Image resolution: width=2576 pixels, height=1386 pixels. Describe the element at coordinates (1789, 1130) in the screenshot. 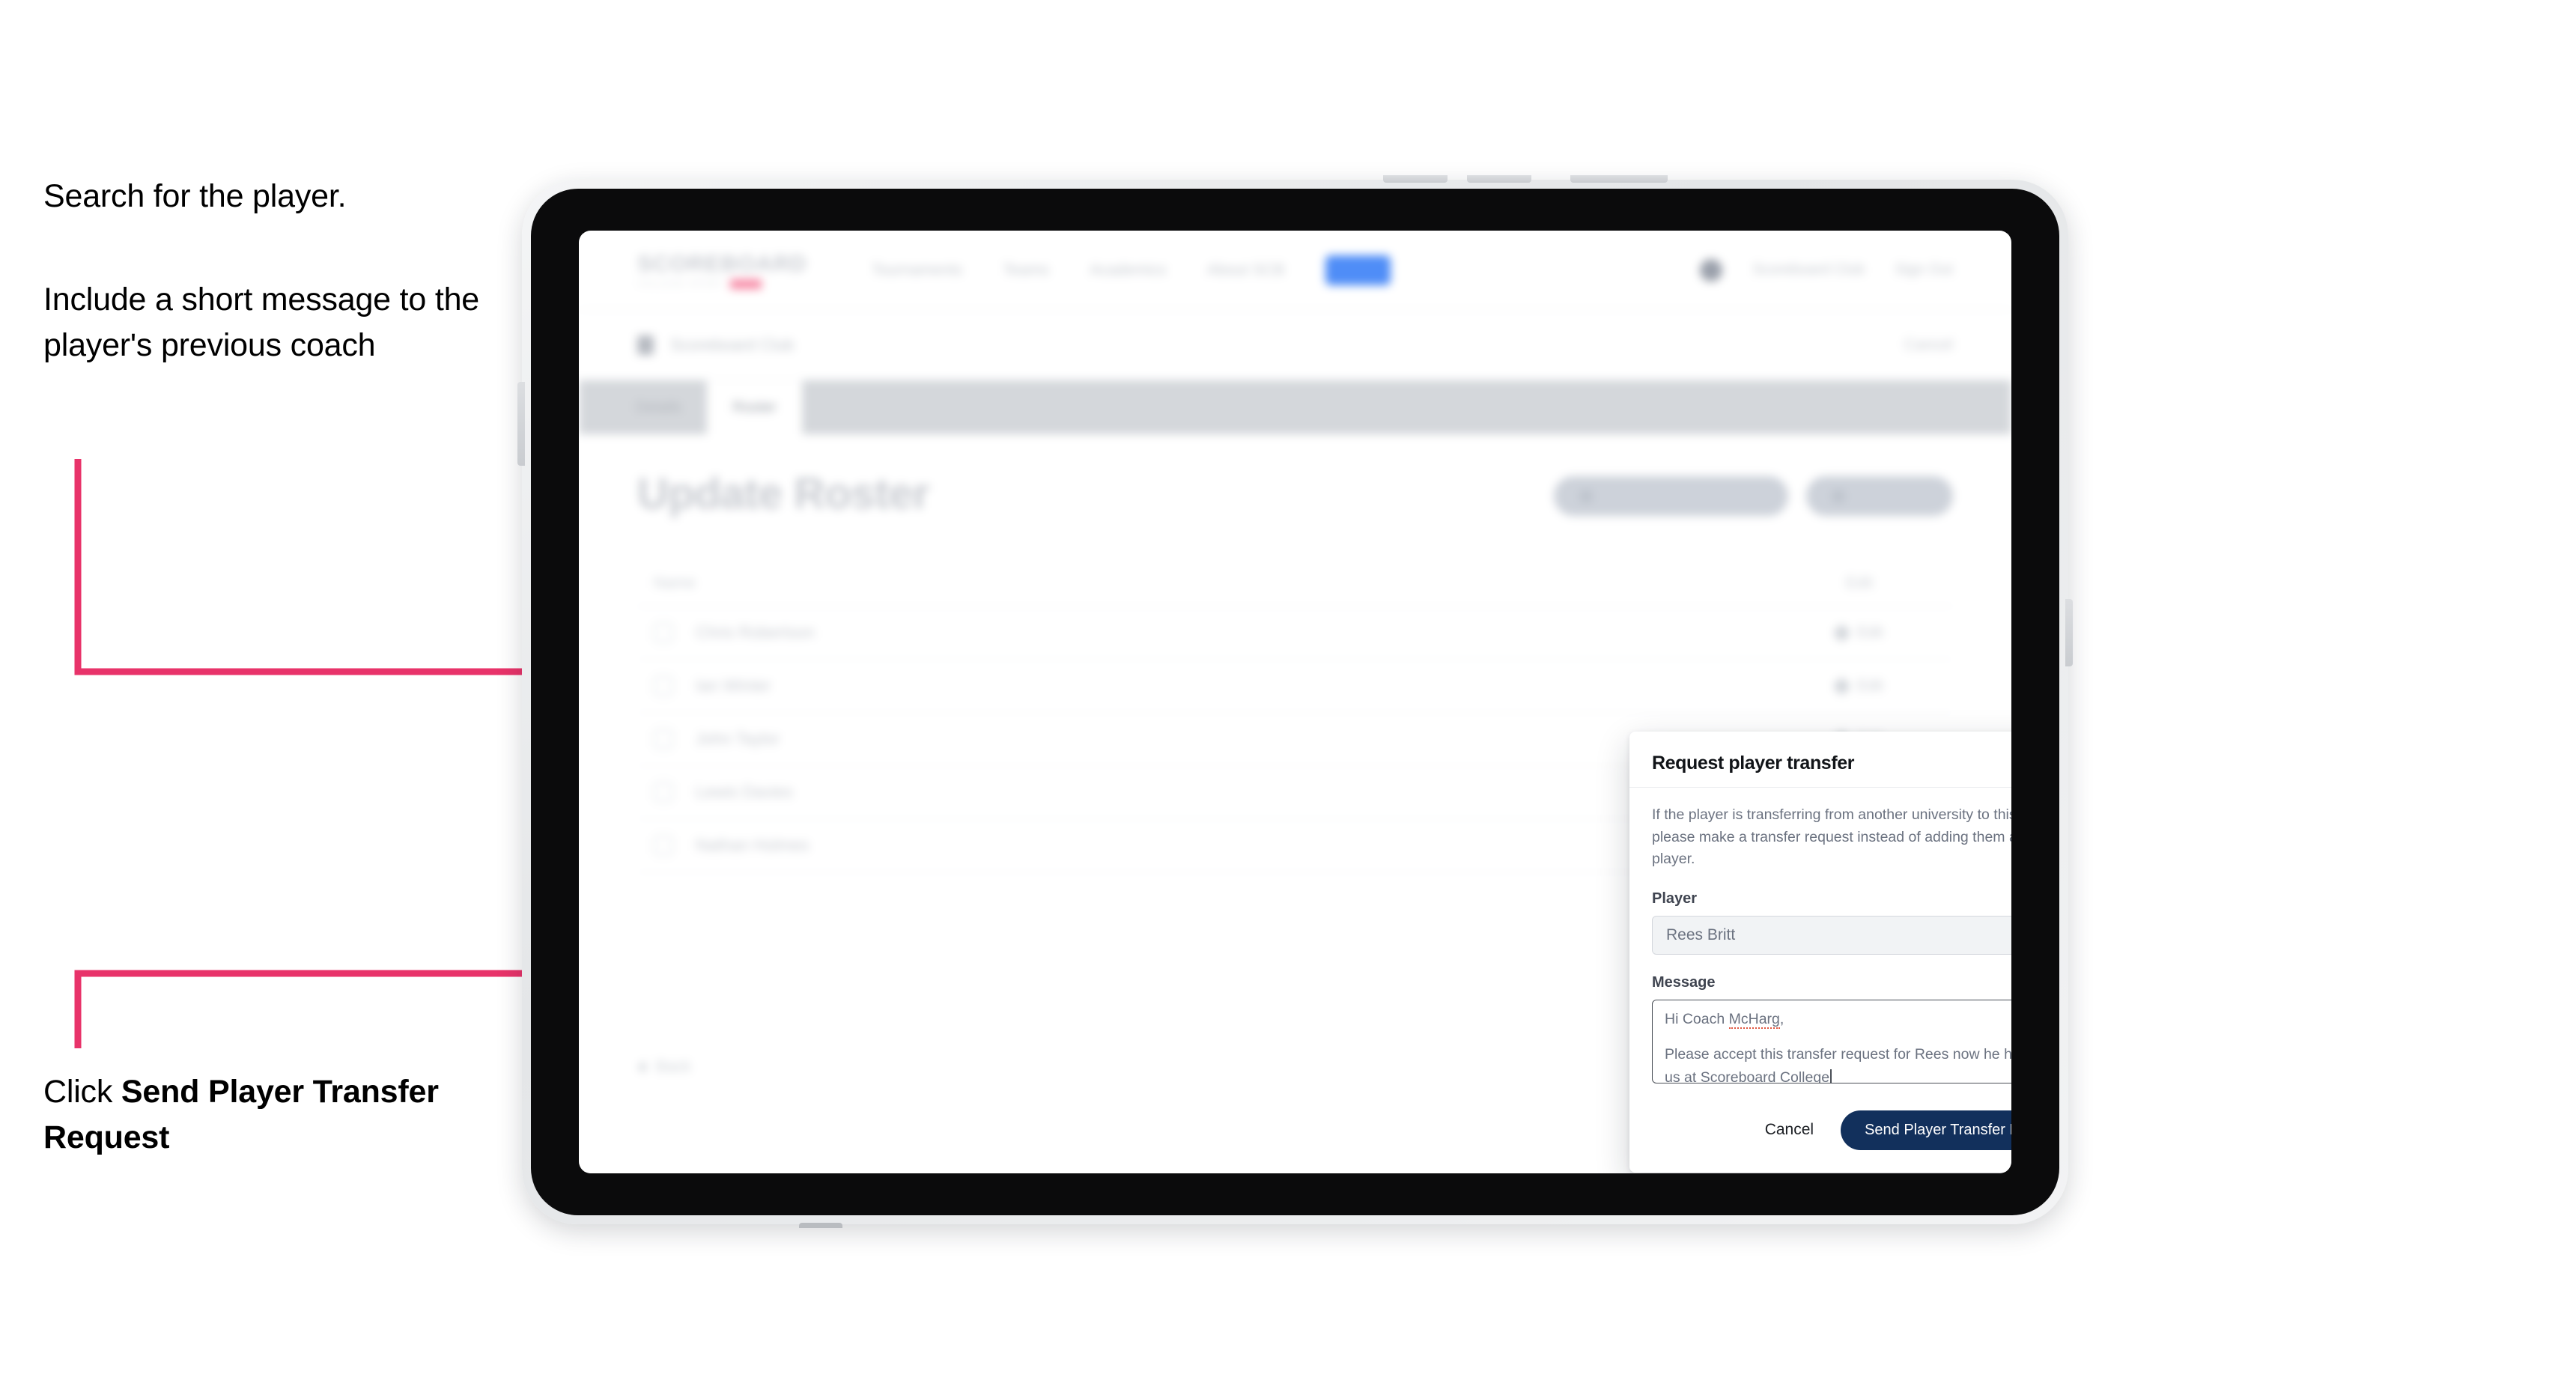

I see `cancel-button: Cancel` at that location.